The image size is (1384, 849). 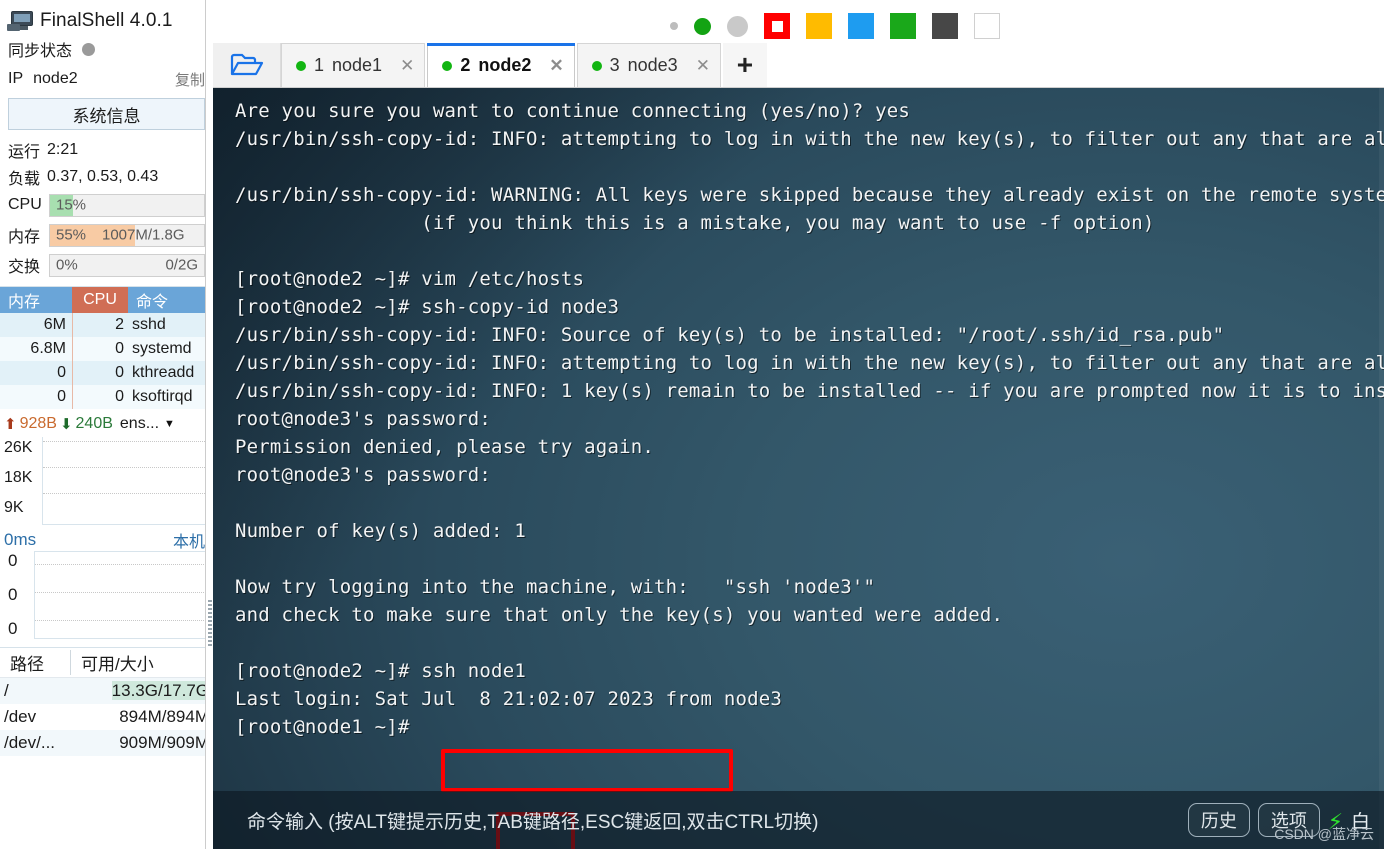 I want to click on network-y-label: 26K, so click(x=18, y=447).